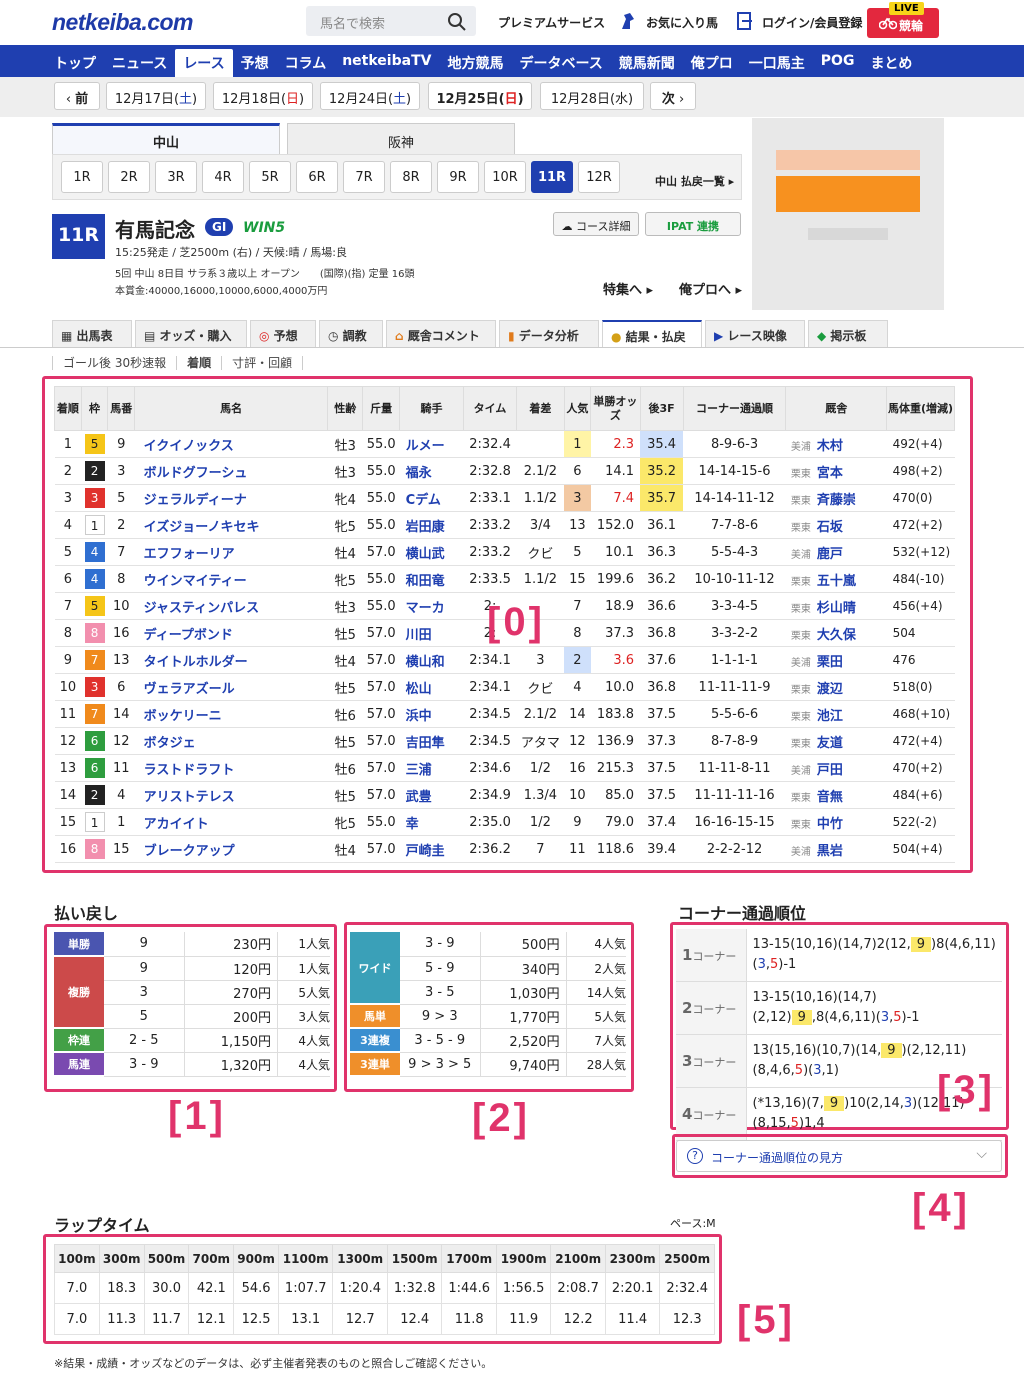 This screenshot has height=1394, width=1024. I want to click on horse-name-link: ブレークアップ, so click(231, 849).